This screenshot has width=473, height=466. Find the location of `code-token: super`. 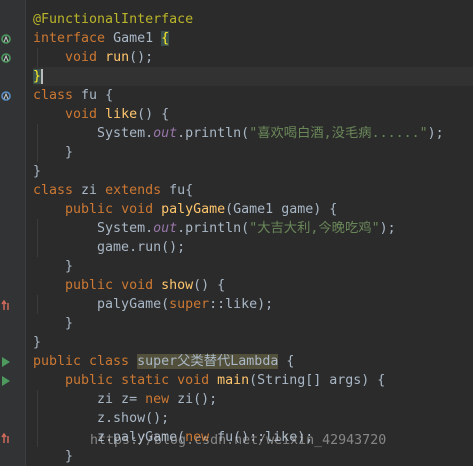

code-token: super is located at coordinates (189, 304).